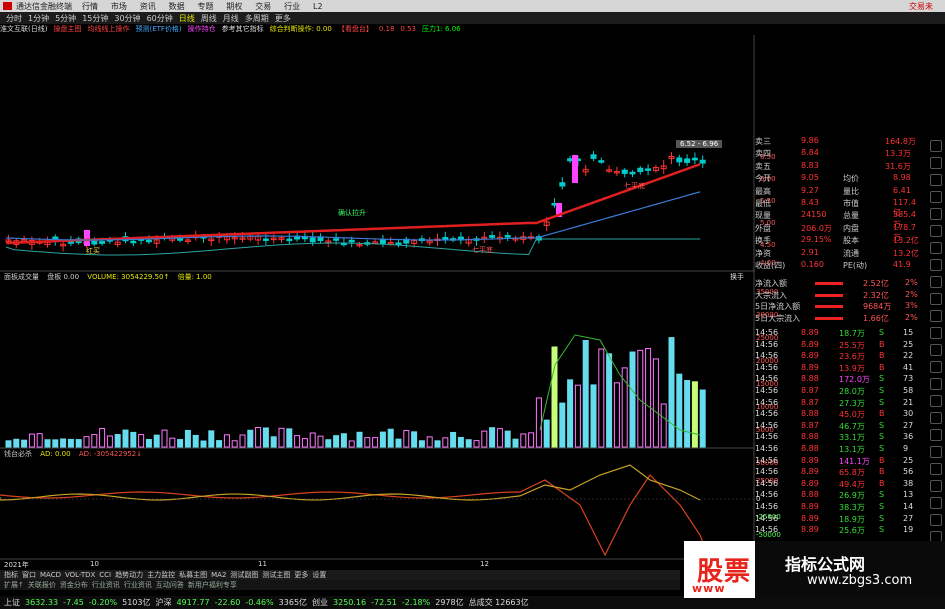 The image size is (945, 609). Describe the element at coordinates (42, 585) in the screenshot. I see `tab: 关联报价` at that location.